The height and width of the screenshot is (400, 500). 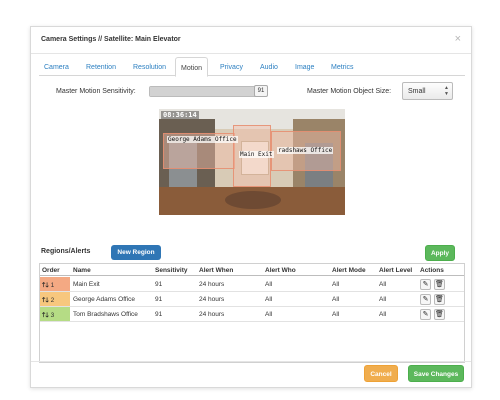 What do you see at coordinates (231, 68) in the screenshot?
I see `tab-privacy: Privacy` at bounding box center [231, 68].